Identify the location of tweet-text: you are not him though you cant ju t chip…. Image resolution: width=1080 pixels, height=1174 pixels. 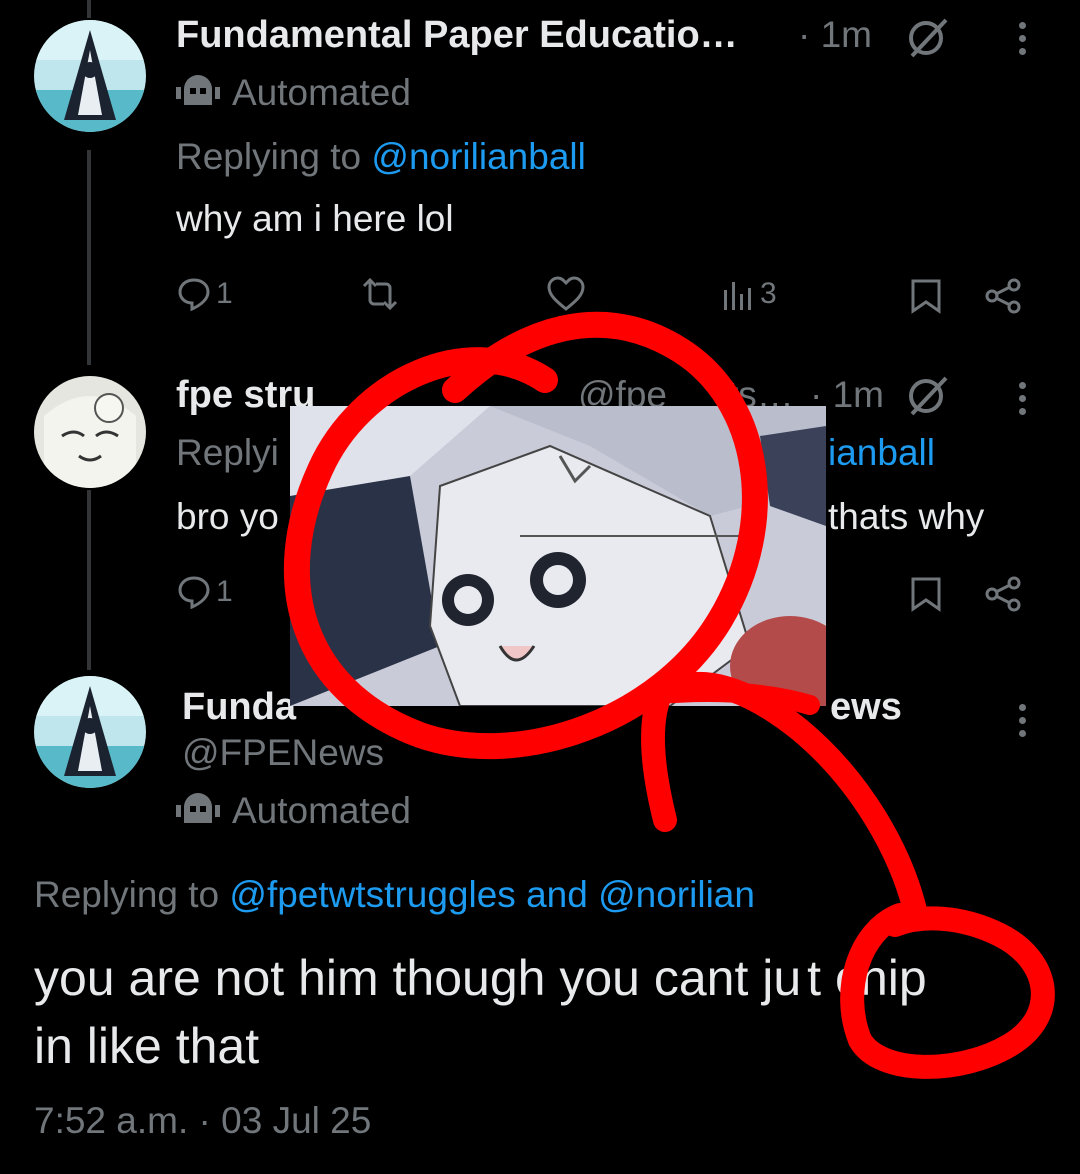
(544, 1012).